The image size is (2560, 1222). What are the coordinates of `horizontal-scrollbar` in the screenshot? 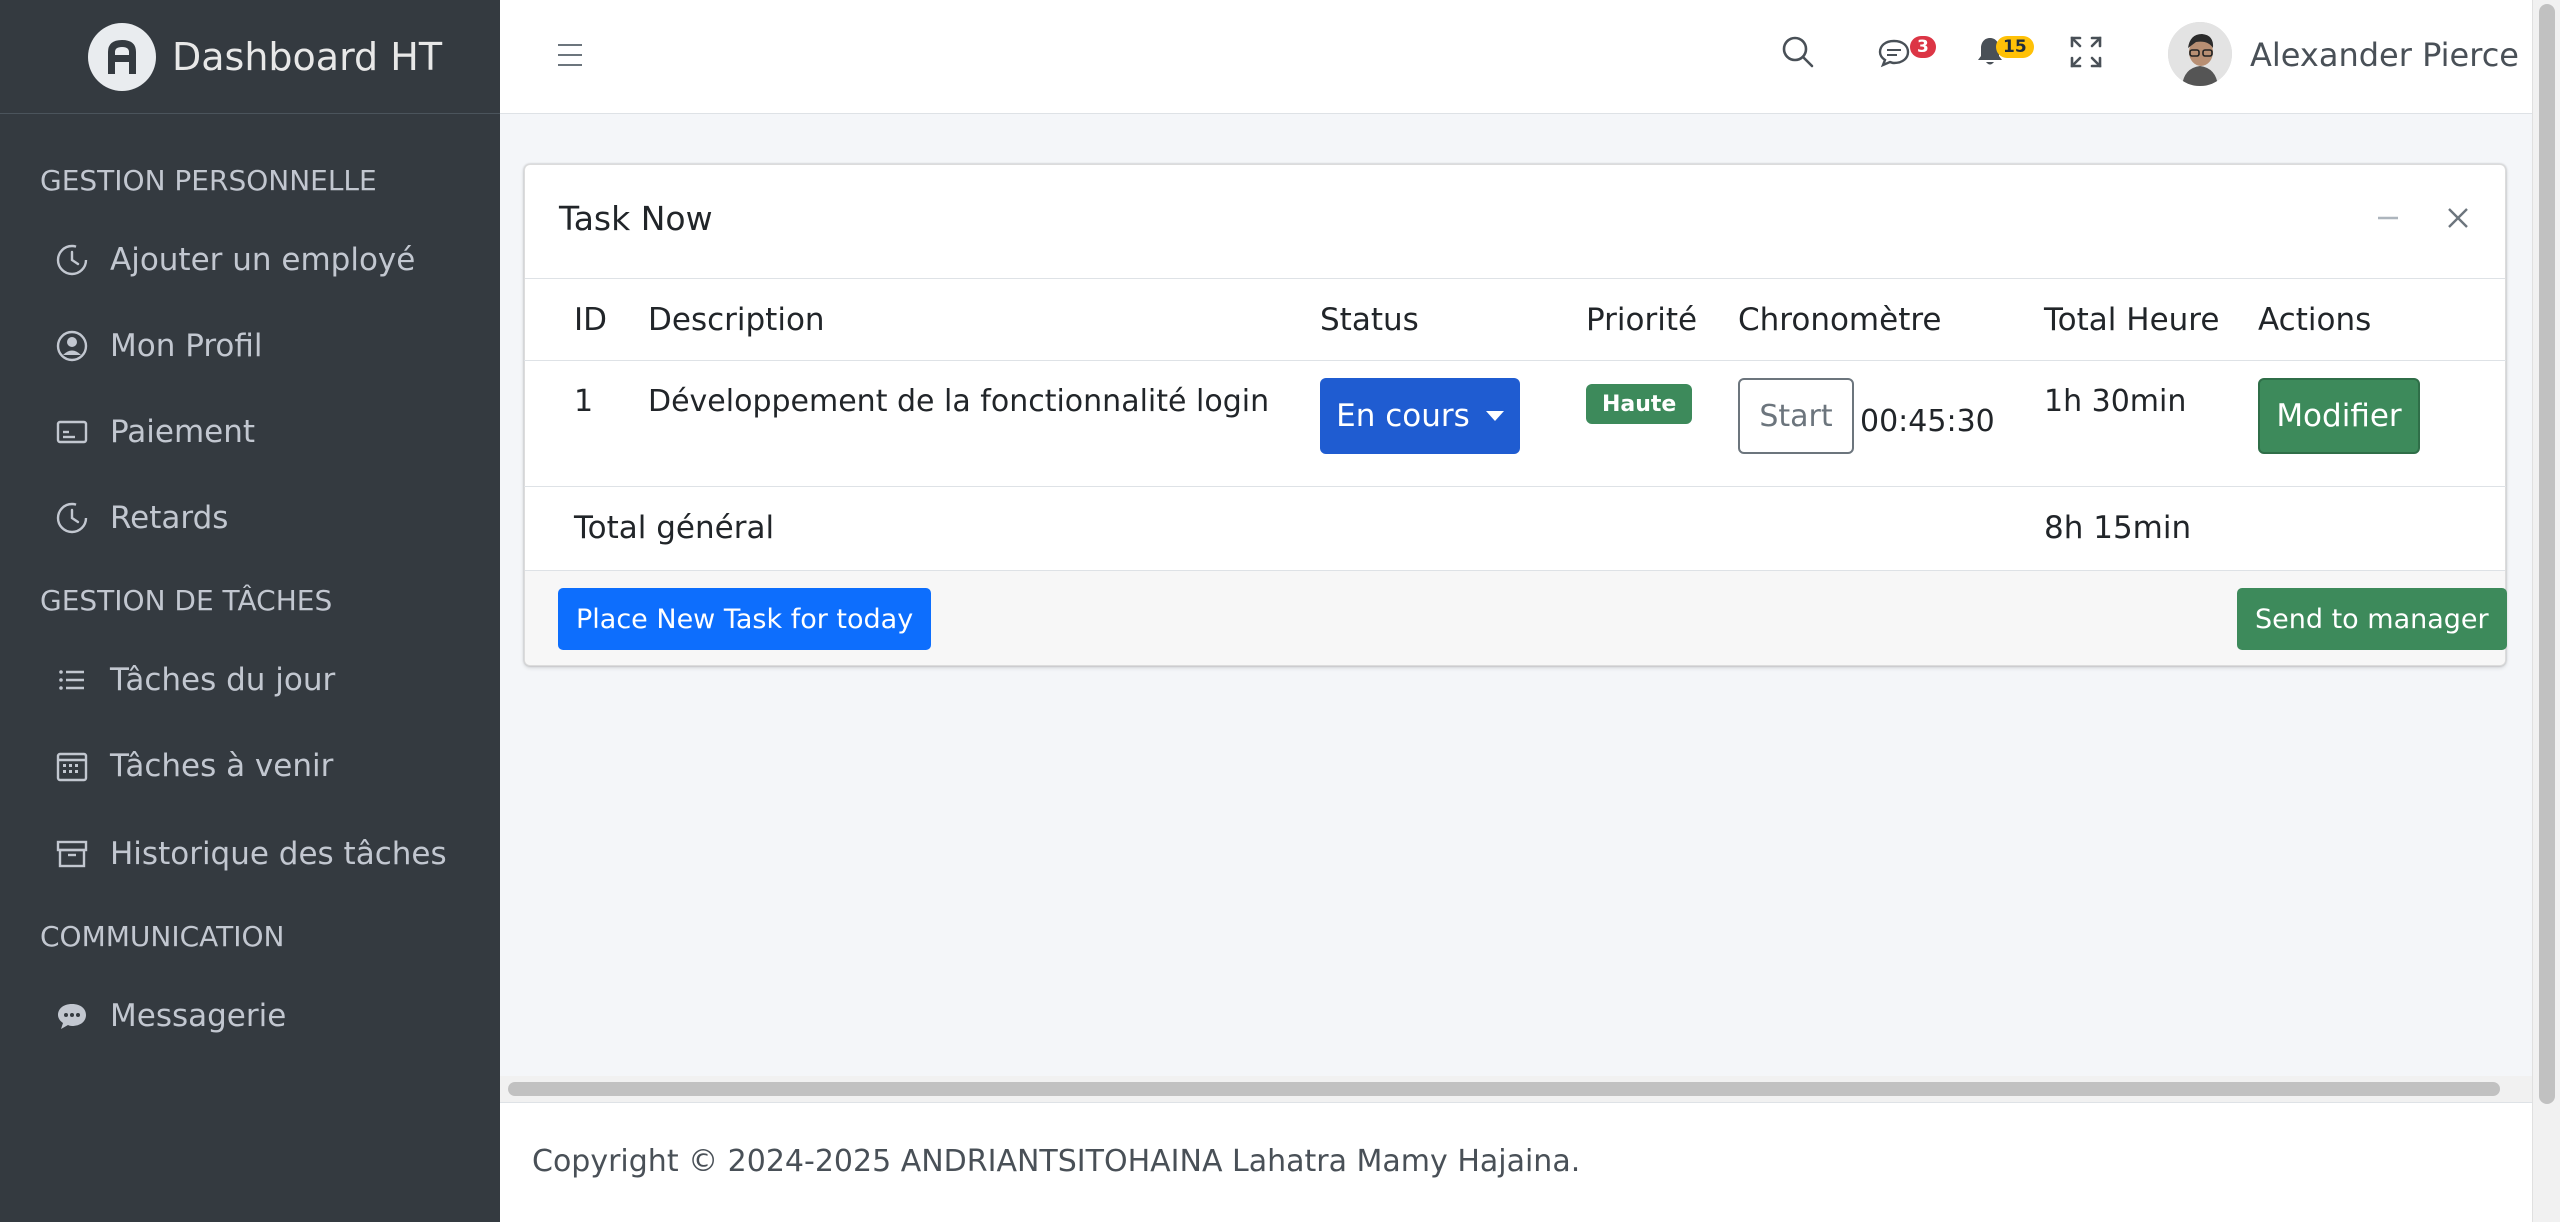 It's located at (1516, 1089).